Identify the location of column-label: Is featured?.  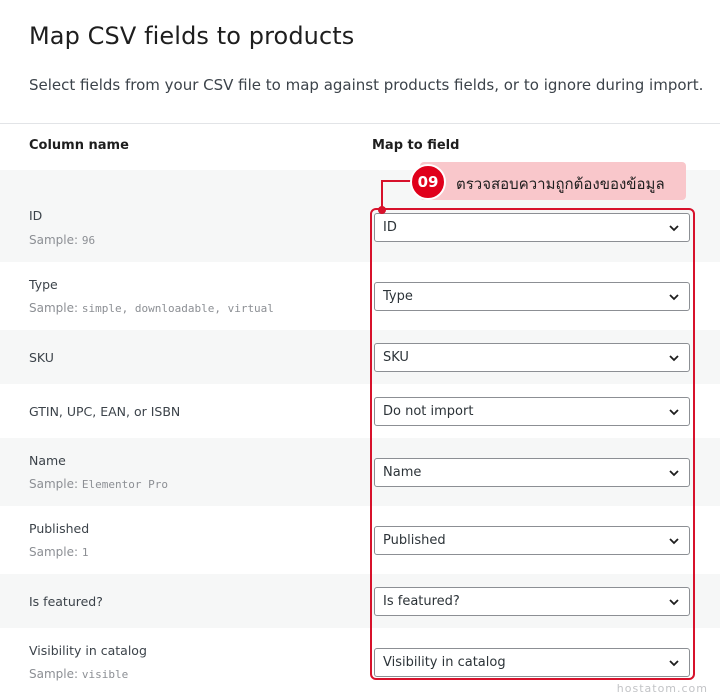
(66, 601).